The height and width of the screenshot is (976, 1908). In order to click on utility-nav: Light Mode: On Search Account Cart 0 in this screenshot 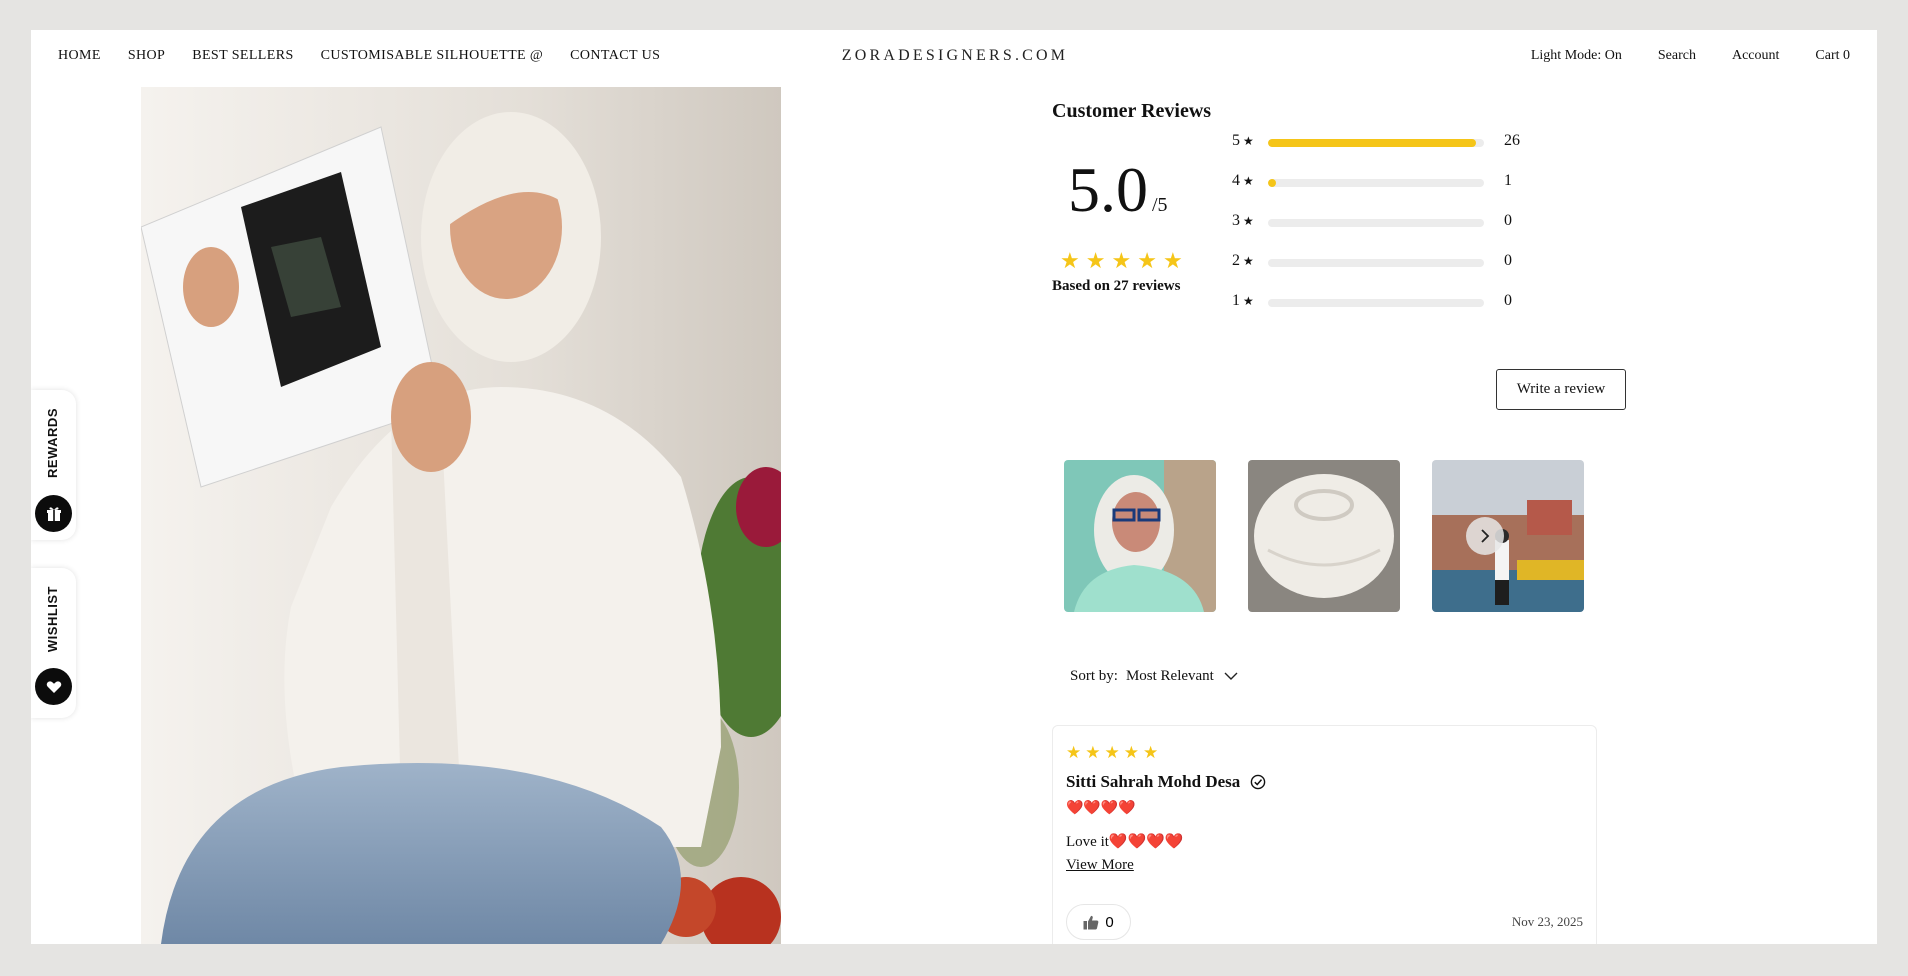, I will do `click(1690, 56)`.